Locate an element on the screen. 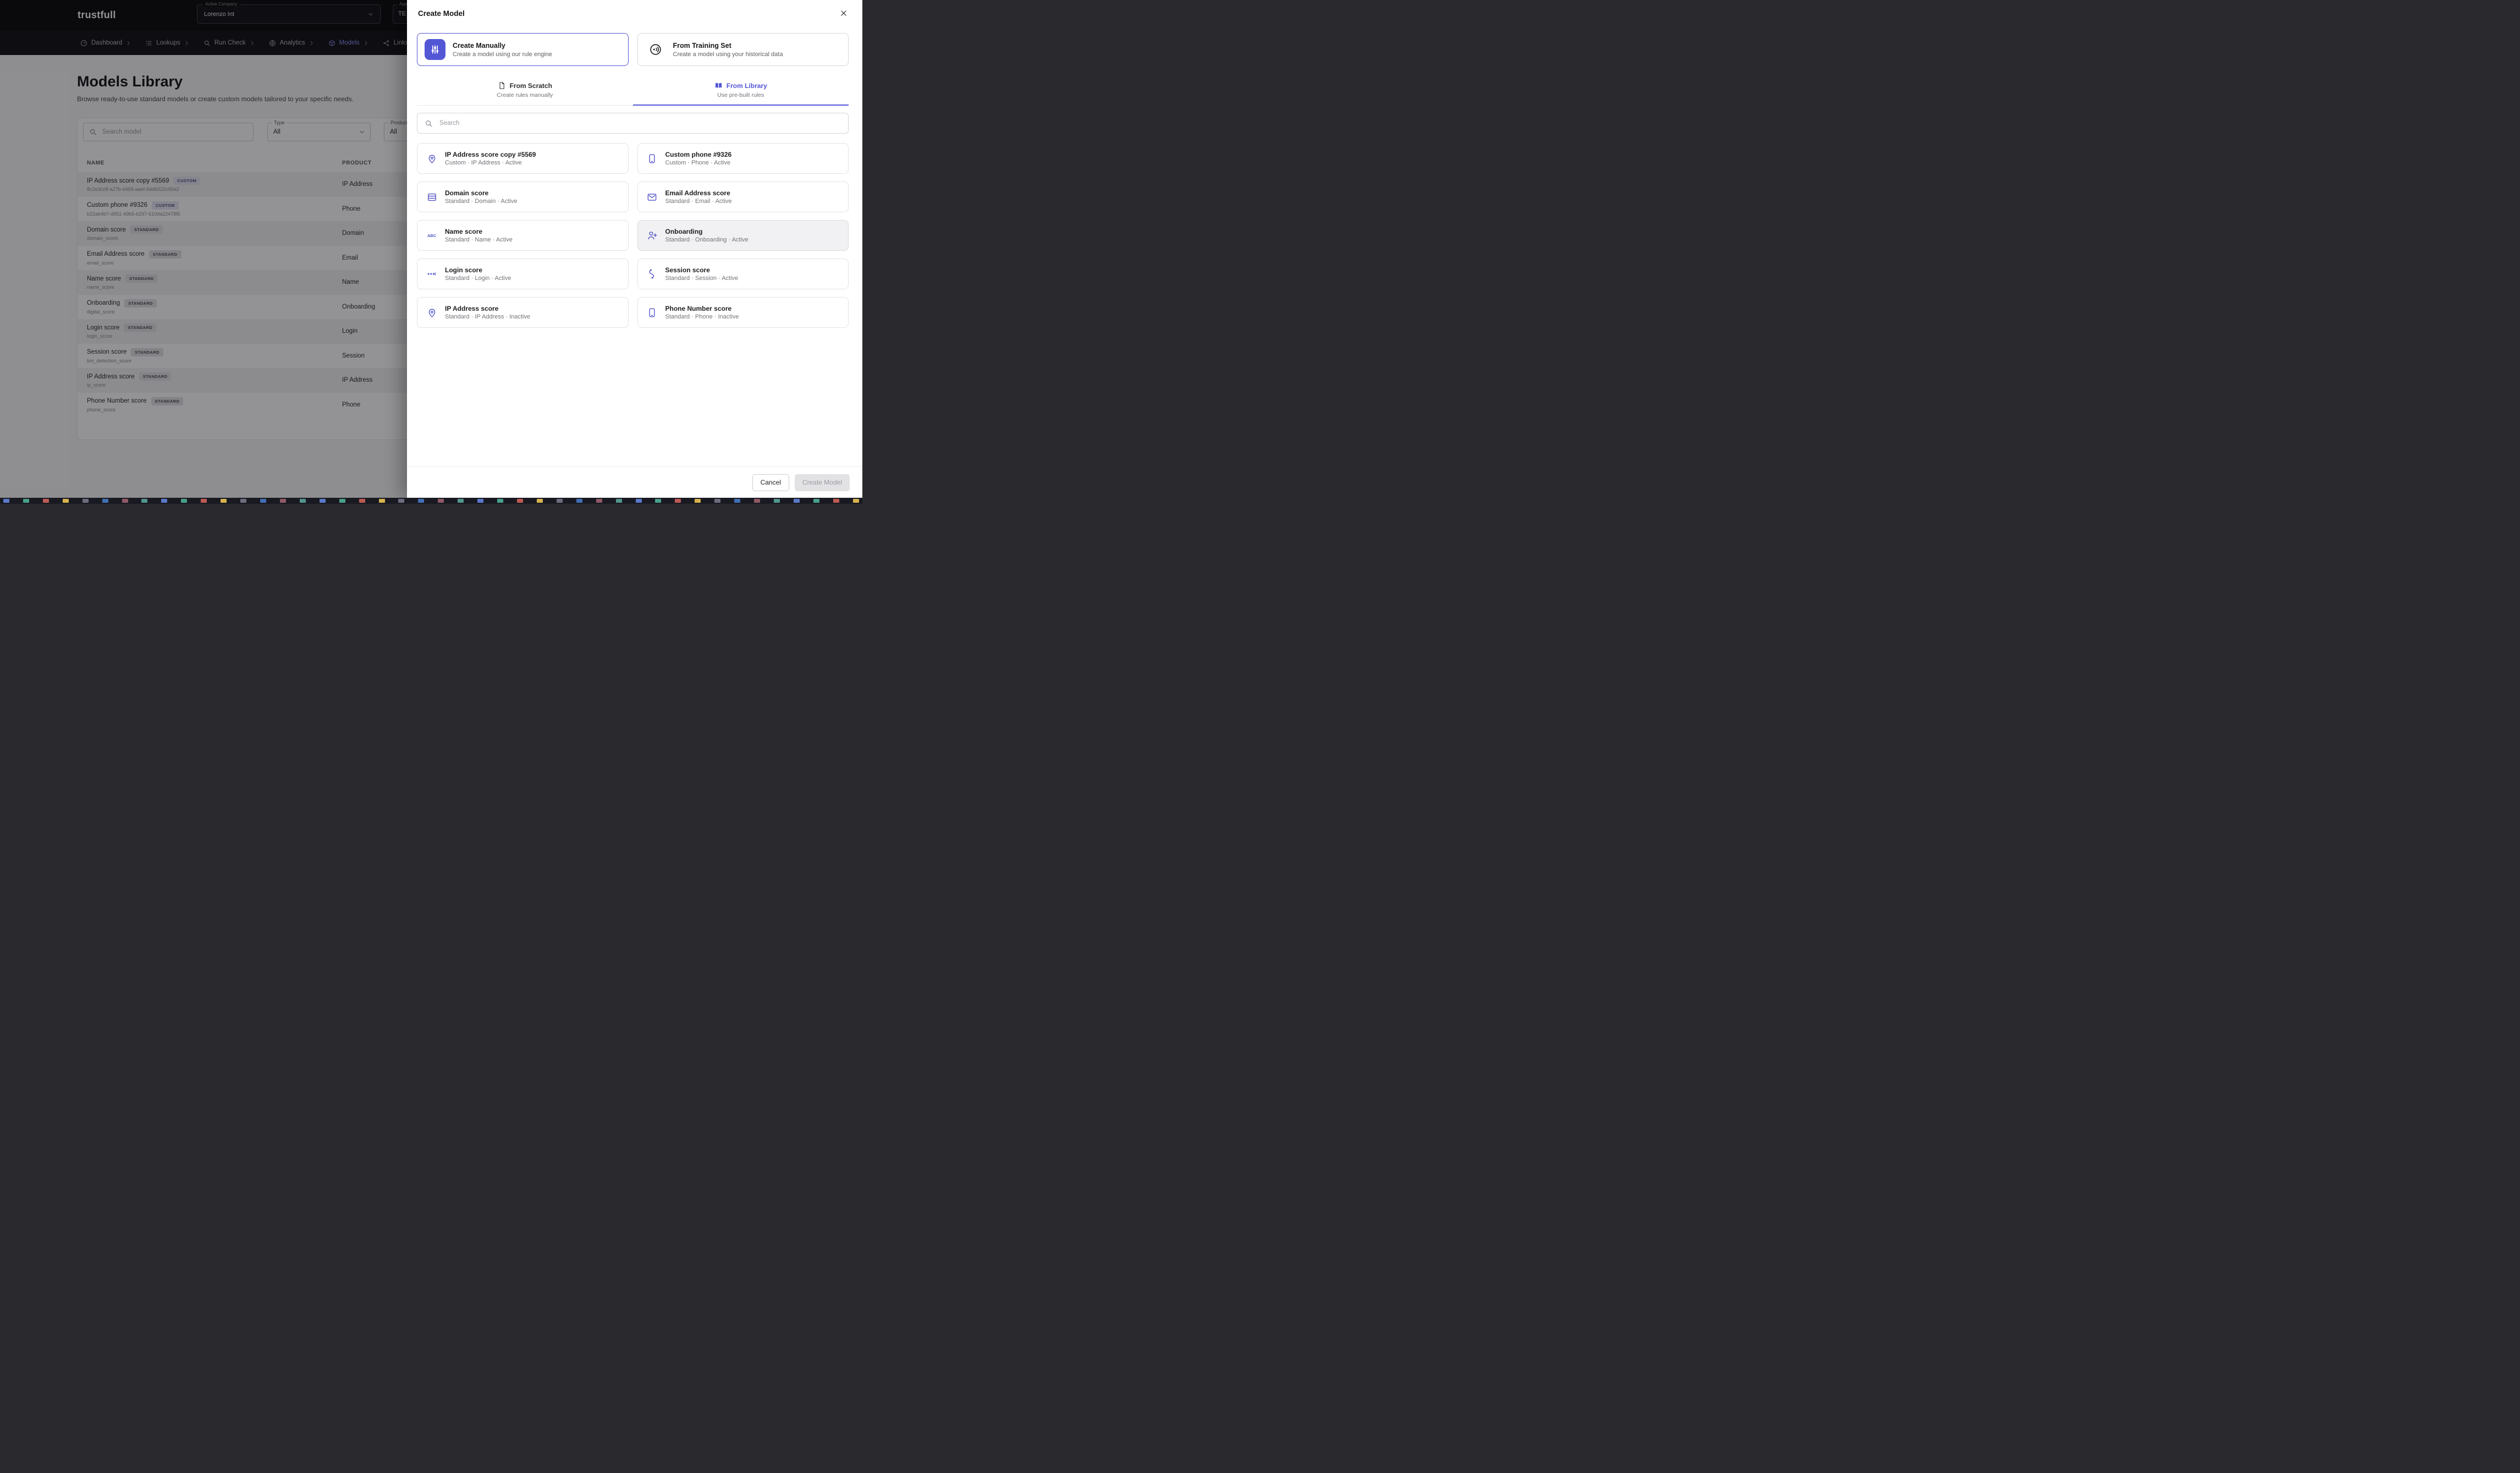  tune-icon is located at coordinates (435, 50).